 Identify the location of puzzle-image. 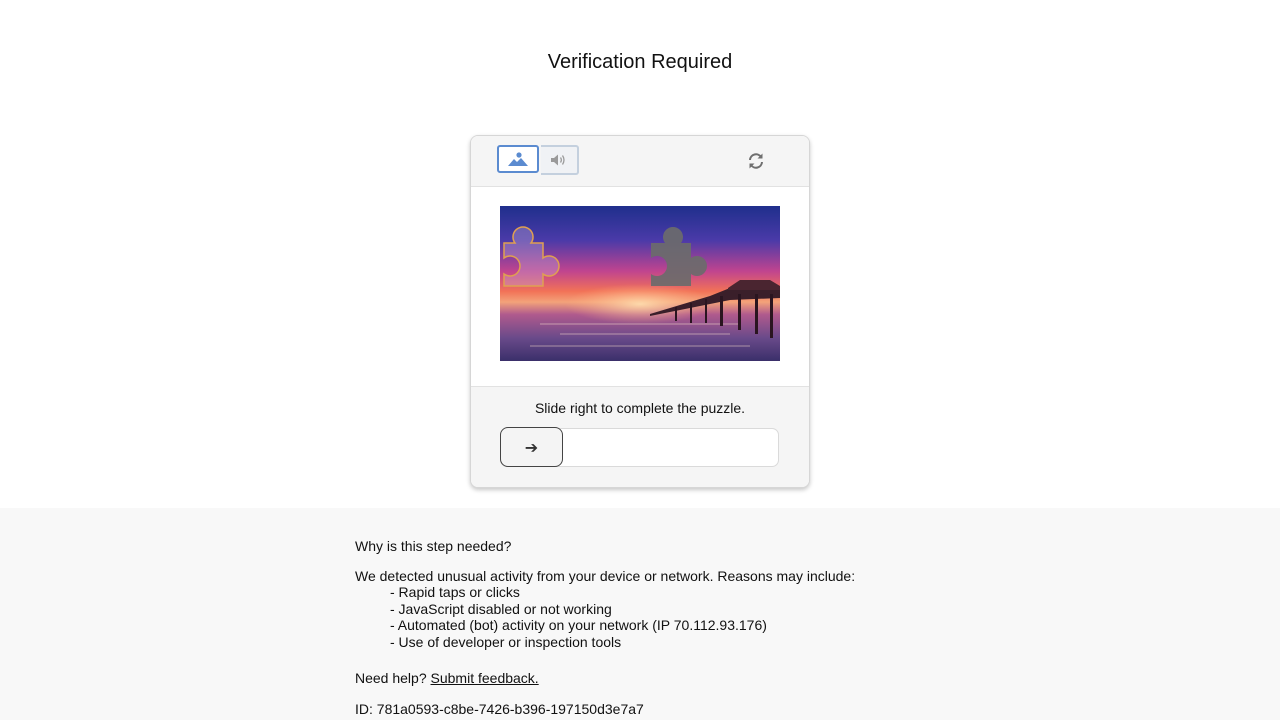
(640, 283).